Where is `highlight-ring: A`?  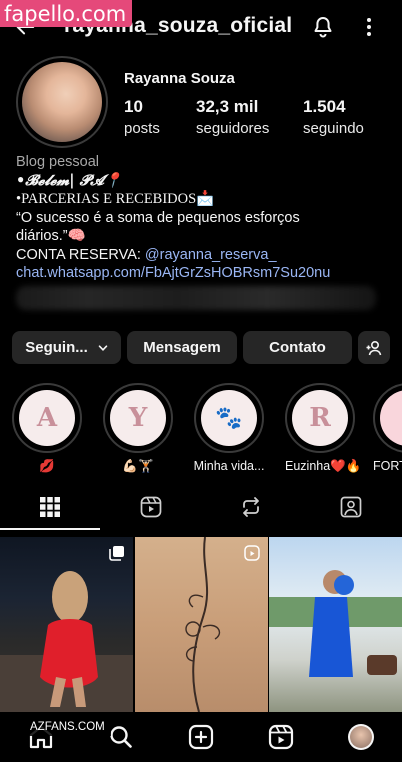 highlight-ring: A is located at coordinates (47, 418).